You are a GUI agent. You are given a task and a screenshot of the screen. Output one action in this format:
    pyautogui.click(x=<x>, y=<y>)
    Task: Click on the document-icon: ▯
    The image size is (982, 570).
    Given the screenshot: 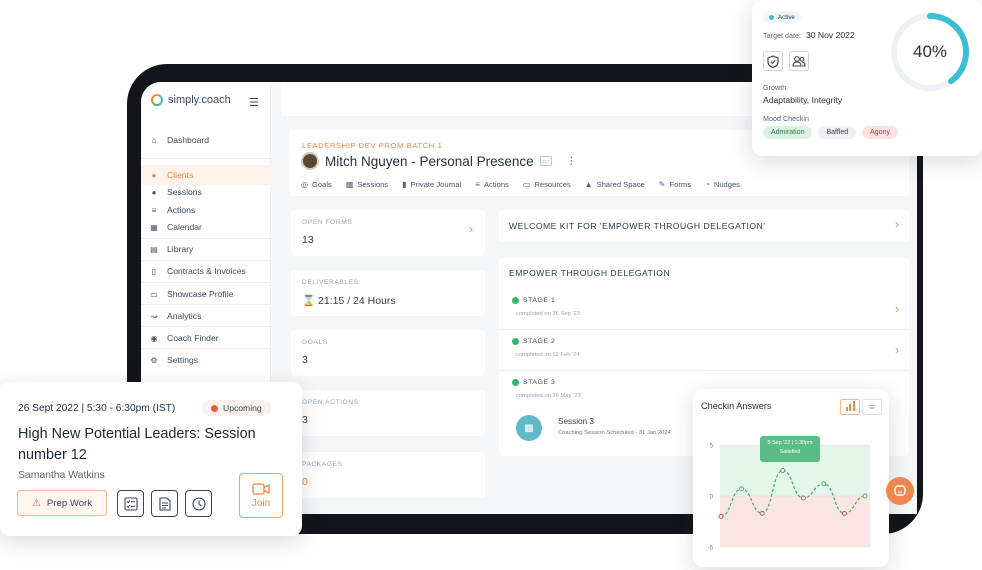 What is the action you would take?
    pyautogui.click(x=154, y=271)
    